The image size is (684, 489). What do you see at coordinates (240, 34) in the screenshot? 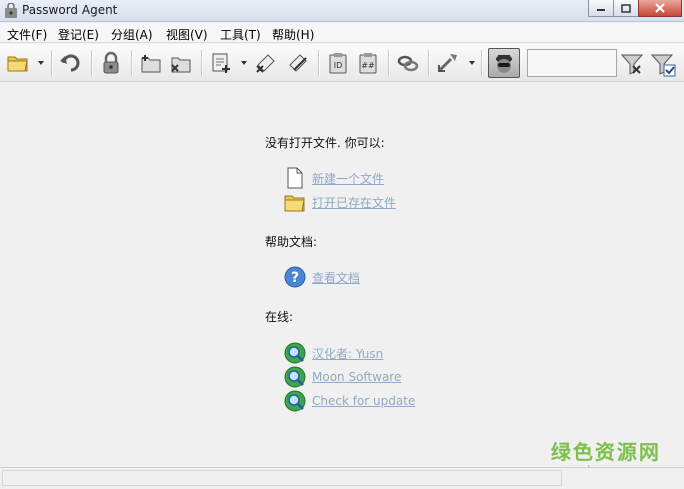
I see `menu-tools: 工具(T)` at bounding box center [240, 34].